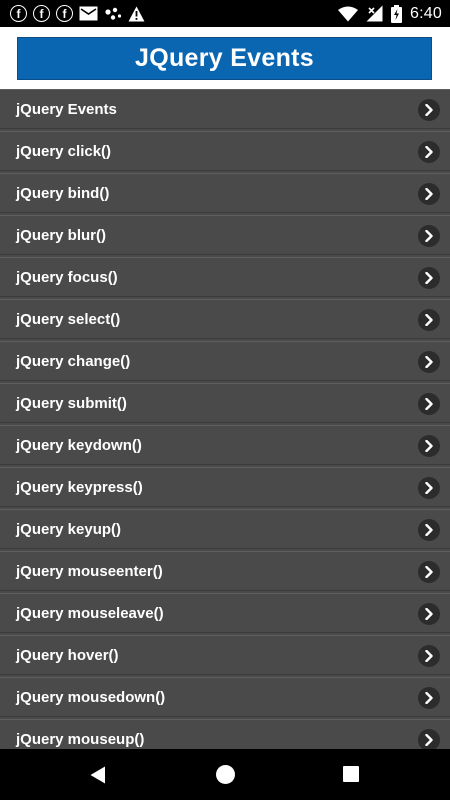 This screenshot has height=800, width=450. What do you see at coordinates (225, 697) in the screenshot?
I see `list-item: jQuery mousedown()` at bounding box center [225, 697].